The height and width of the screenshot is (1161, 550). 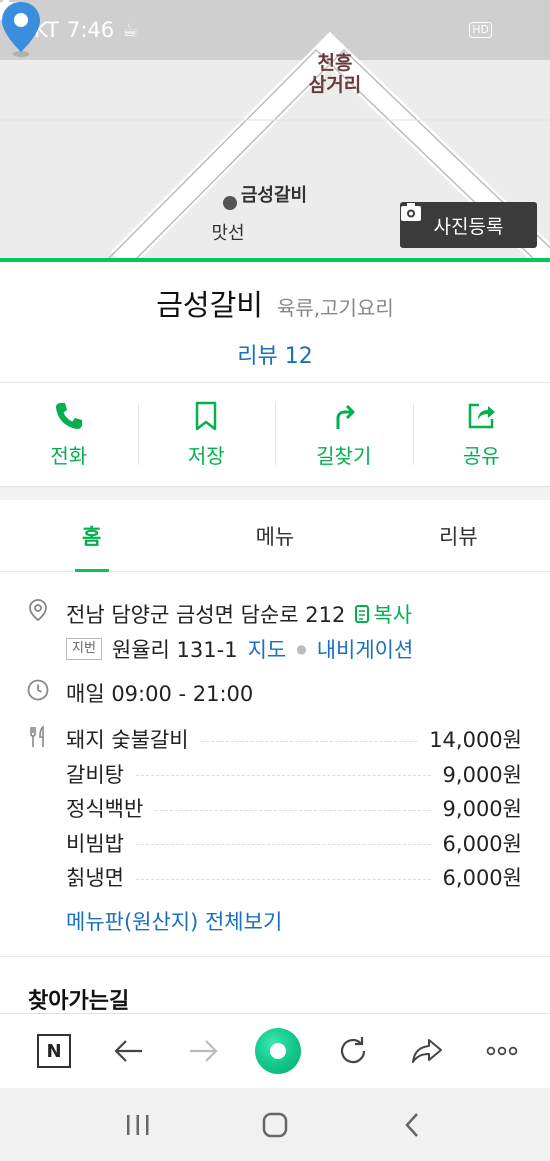 What do you see at coordinates (480, 30) in the screenshot?
I see `hd-icon: HD` at bounding box center [480, 30].